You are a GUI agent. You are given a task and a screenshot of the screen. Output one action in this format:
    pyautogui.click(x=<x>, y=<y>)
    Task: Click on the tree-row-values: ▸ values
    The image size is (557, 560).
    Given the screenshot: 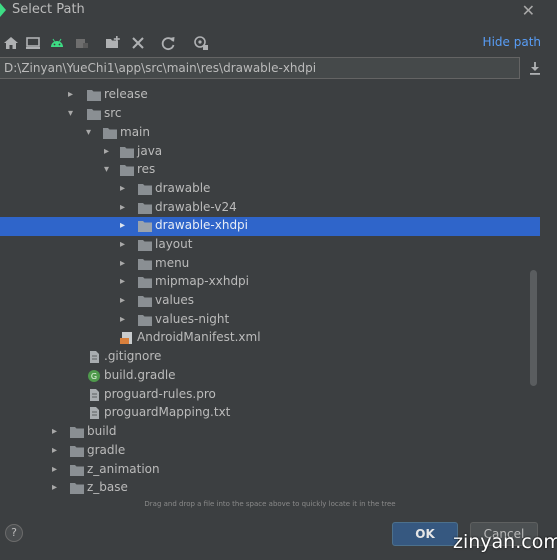 What is the action you would take?
    pyautogui.click(x=270, y=301)
    